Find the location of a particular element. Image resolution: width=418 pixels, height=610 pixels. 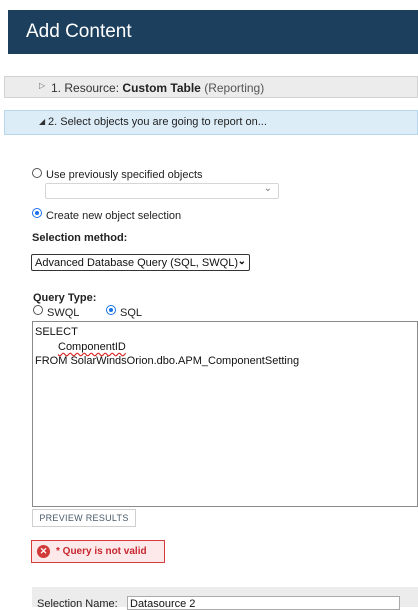

error-icon: ✕ is located at coordinates (43, 551).